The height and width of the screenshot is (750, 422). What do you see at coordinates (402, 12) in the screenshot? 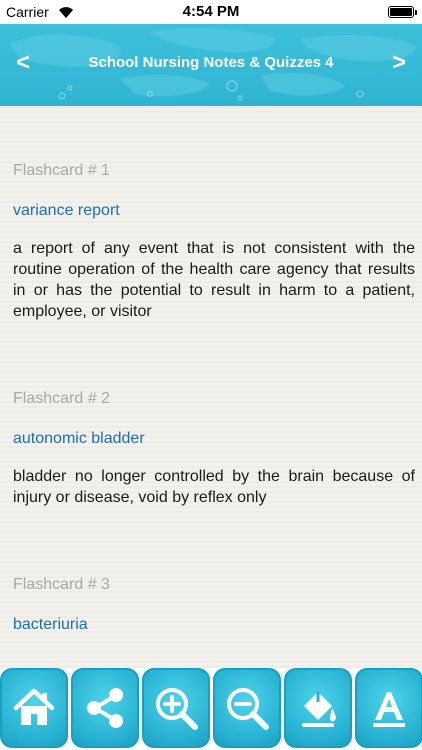
I see `battery-icon` at bounding box center [402, 12].